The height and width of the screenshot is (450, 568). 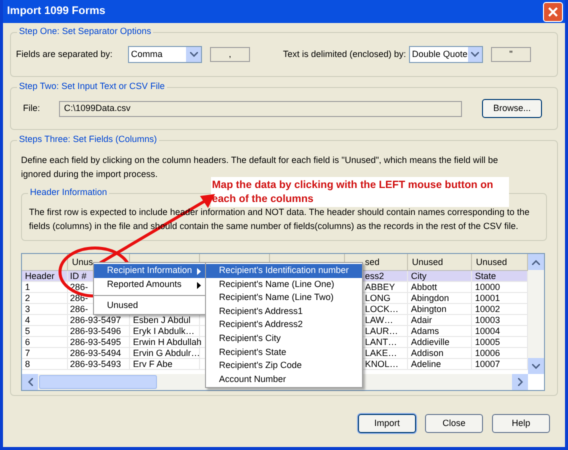 I want to click on dialog-button: Help, so click(x=521, y=423).